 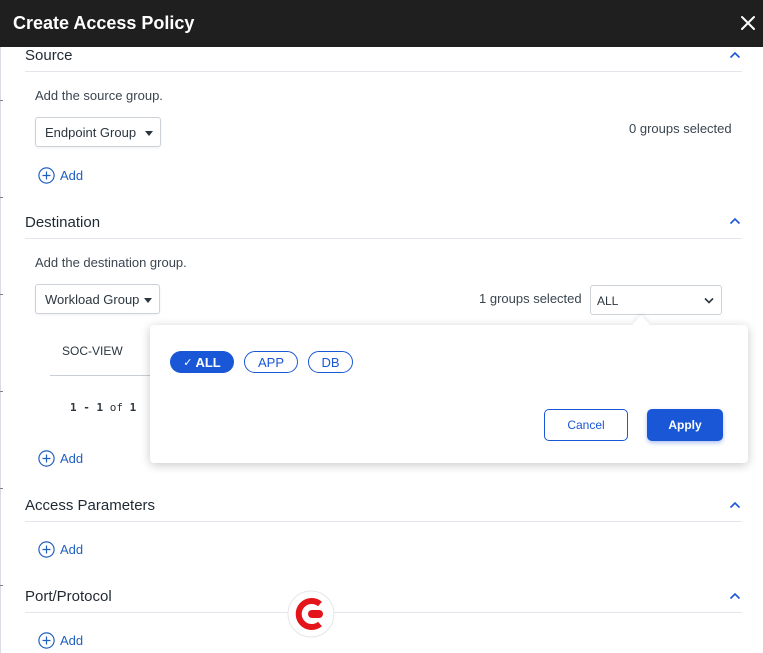 What do you see at coordinates (608, 301) in the screenshot?
I see `group-filter-value: ALL` at bounding box center [608, 301].